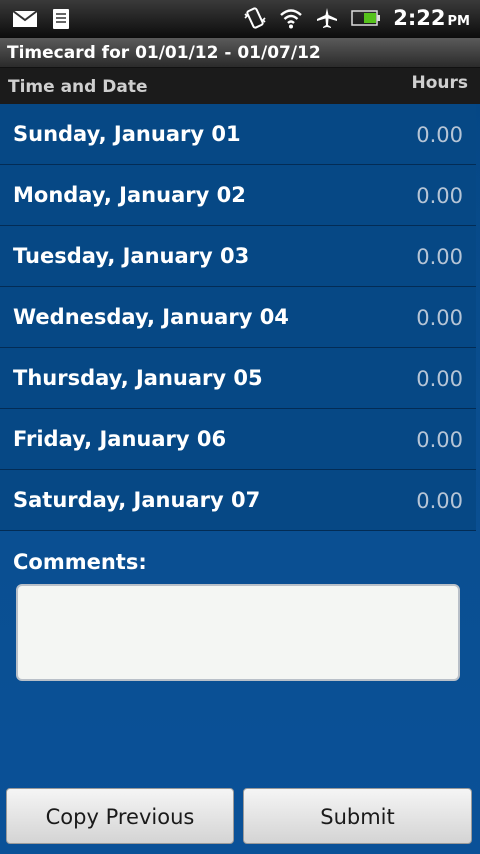 Image resolution: width=480 pixels, height=854 pixels. Describe the element at coordinates (238, 632) in the screenshot. I see `comments-input` at that location.